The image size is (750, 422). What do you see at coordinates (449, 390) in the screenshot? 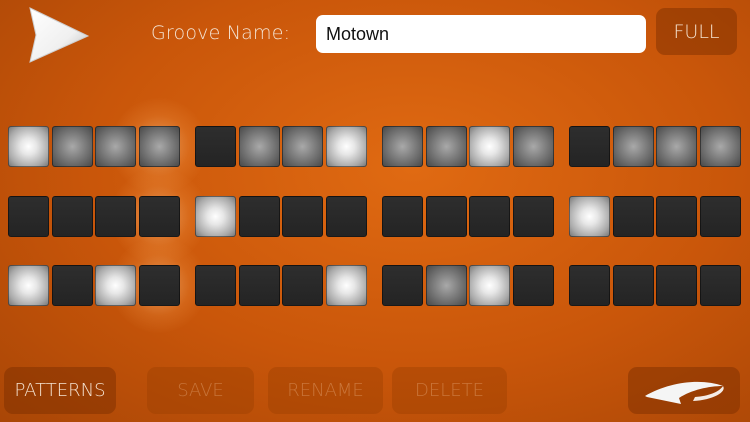
I see `delete-button: DELETE` at bounding box center [449, 390].